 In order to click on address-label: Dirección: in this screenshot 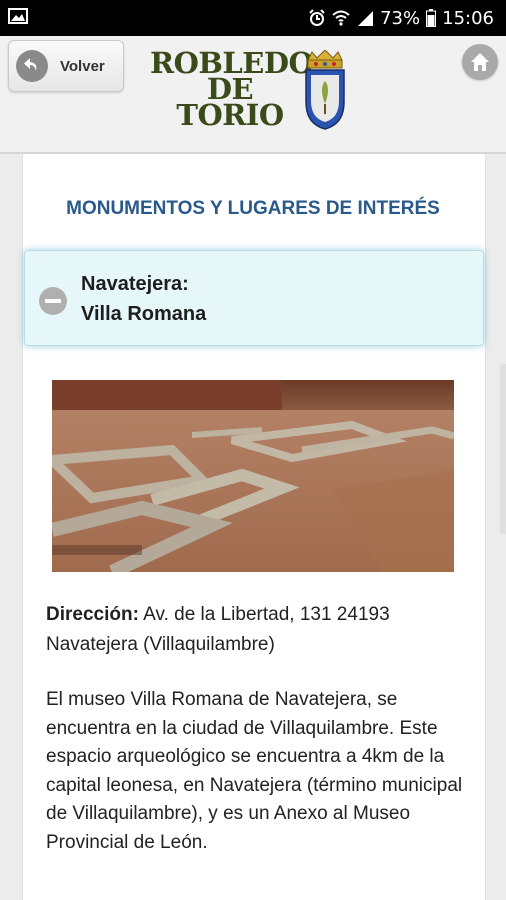, I will do `click(92, 614)`.